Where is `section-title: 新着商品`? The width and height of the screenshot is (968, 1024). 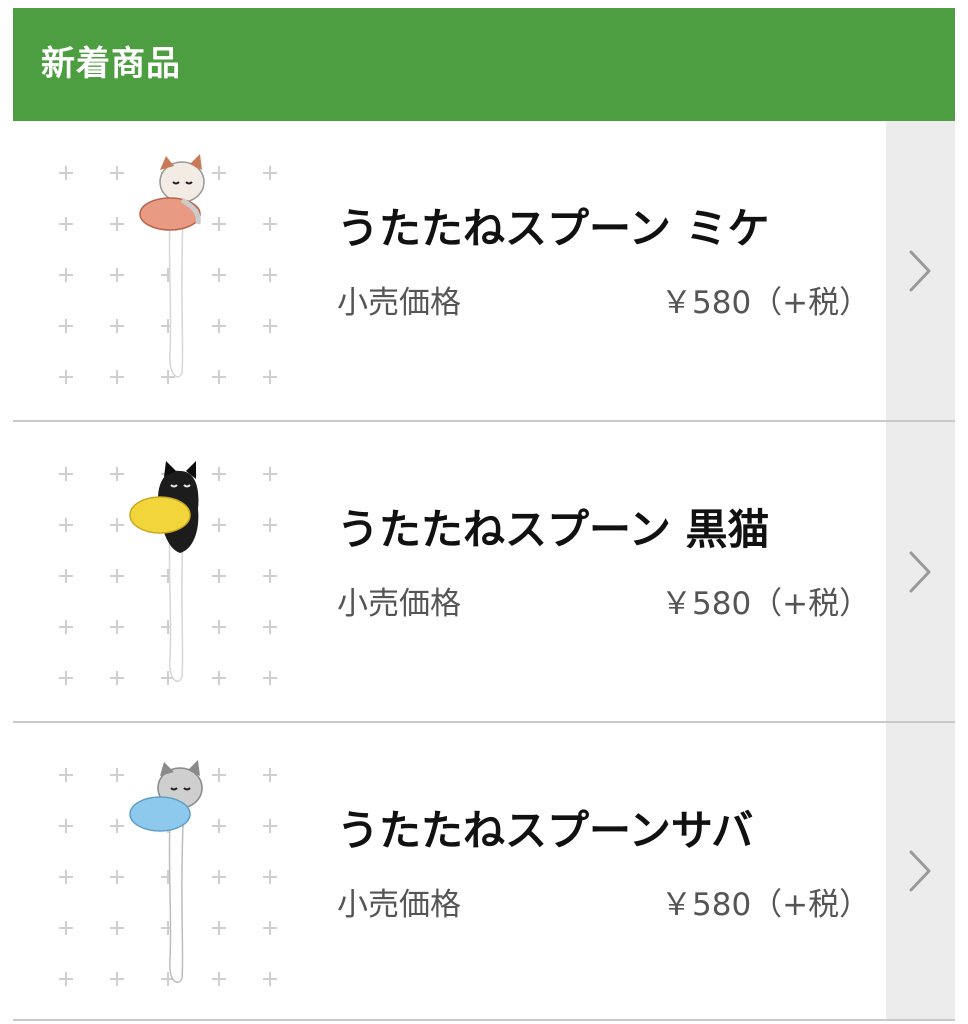
section-title: 新着商品 is located at coordinates (111, 64).